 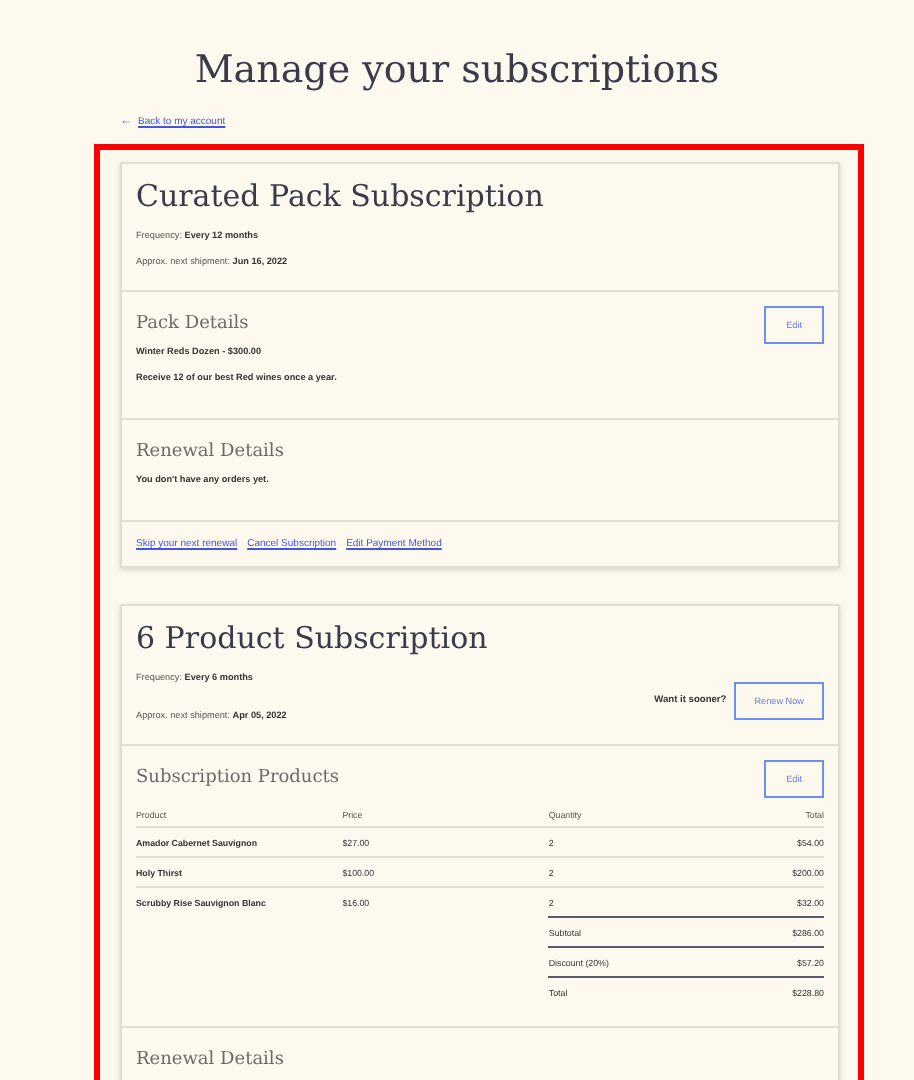 I want to click on subscription-title: Curated Pack Subscription, so click(x=341, y=196).